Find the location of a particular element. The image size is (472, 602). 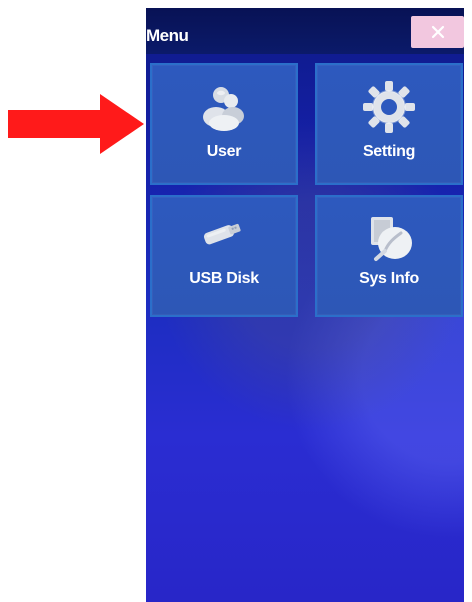

menu-tile-user: User is located at coordinates (224, 124).